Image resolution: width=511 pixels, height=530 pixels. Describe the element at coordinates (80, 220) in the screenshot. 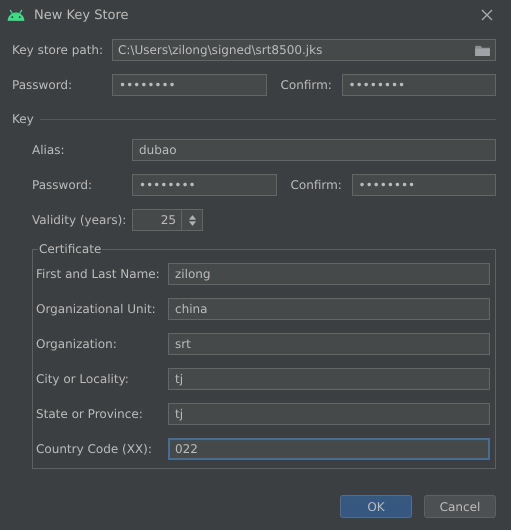

I see `field-label: Validity (years):` at that location.